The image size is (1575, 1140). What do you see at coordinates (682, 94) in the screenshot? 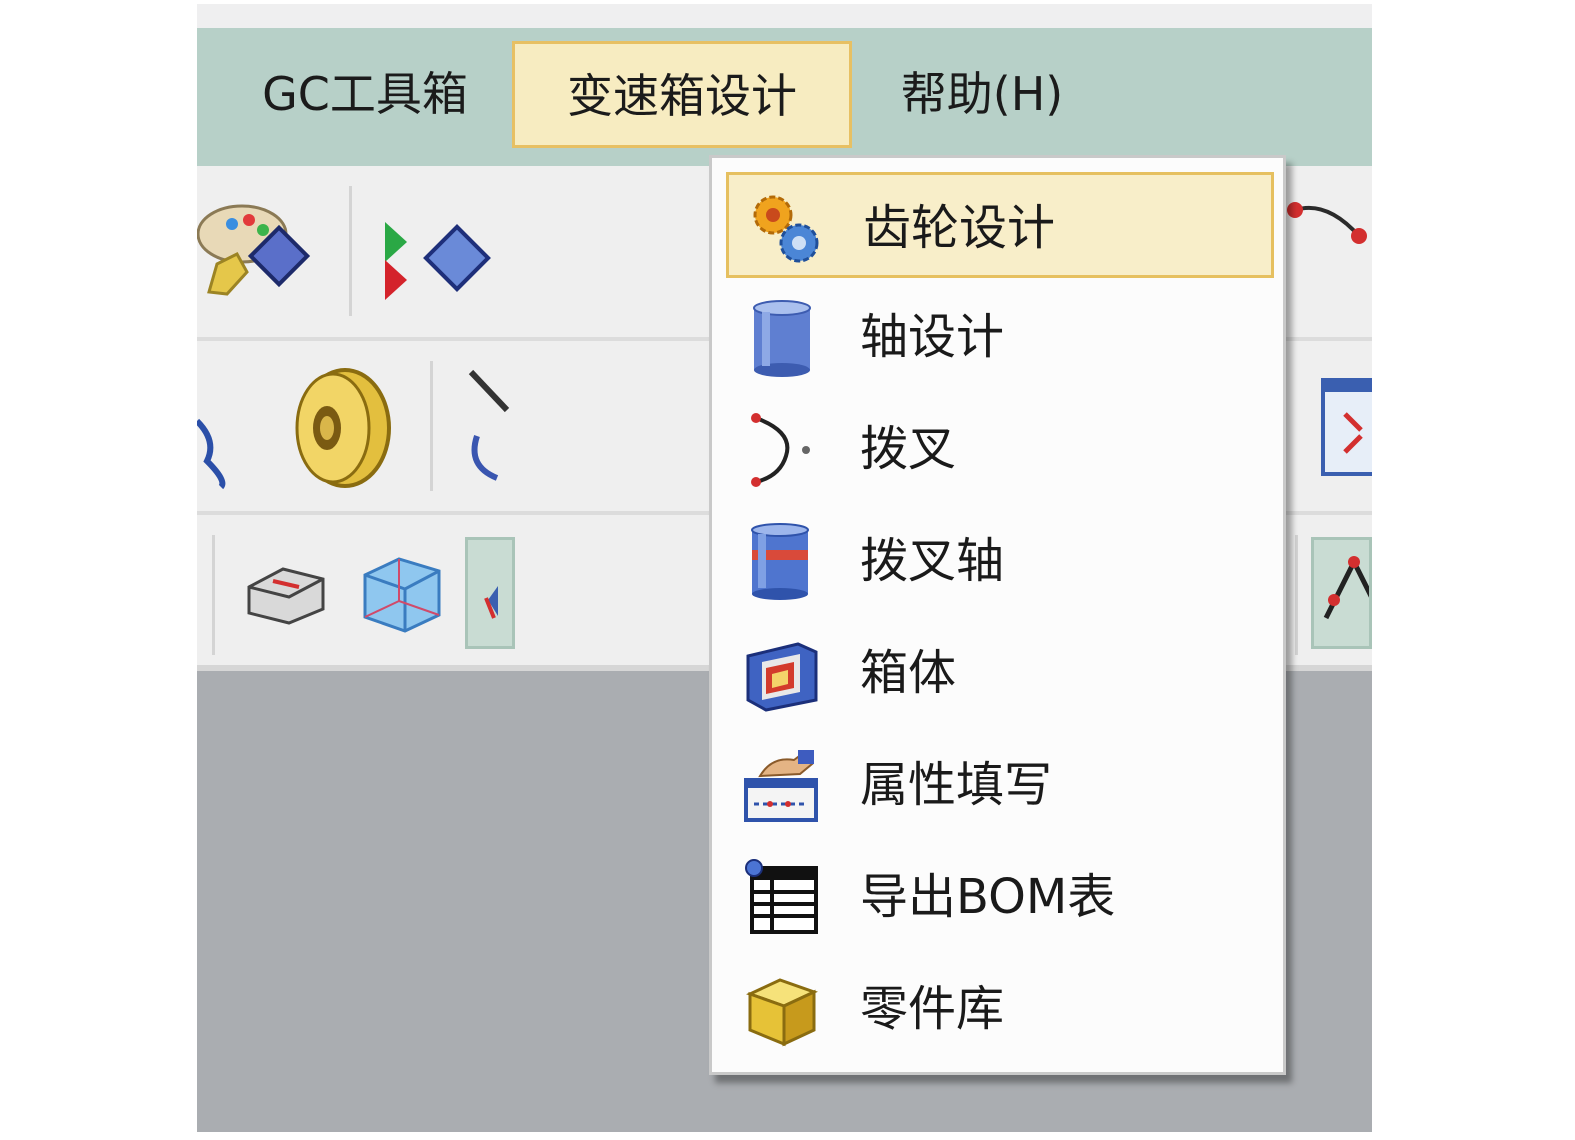
I see `menu-gearbox-design: 变速箱设计` at bounding box center [682, 94].